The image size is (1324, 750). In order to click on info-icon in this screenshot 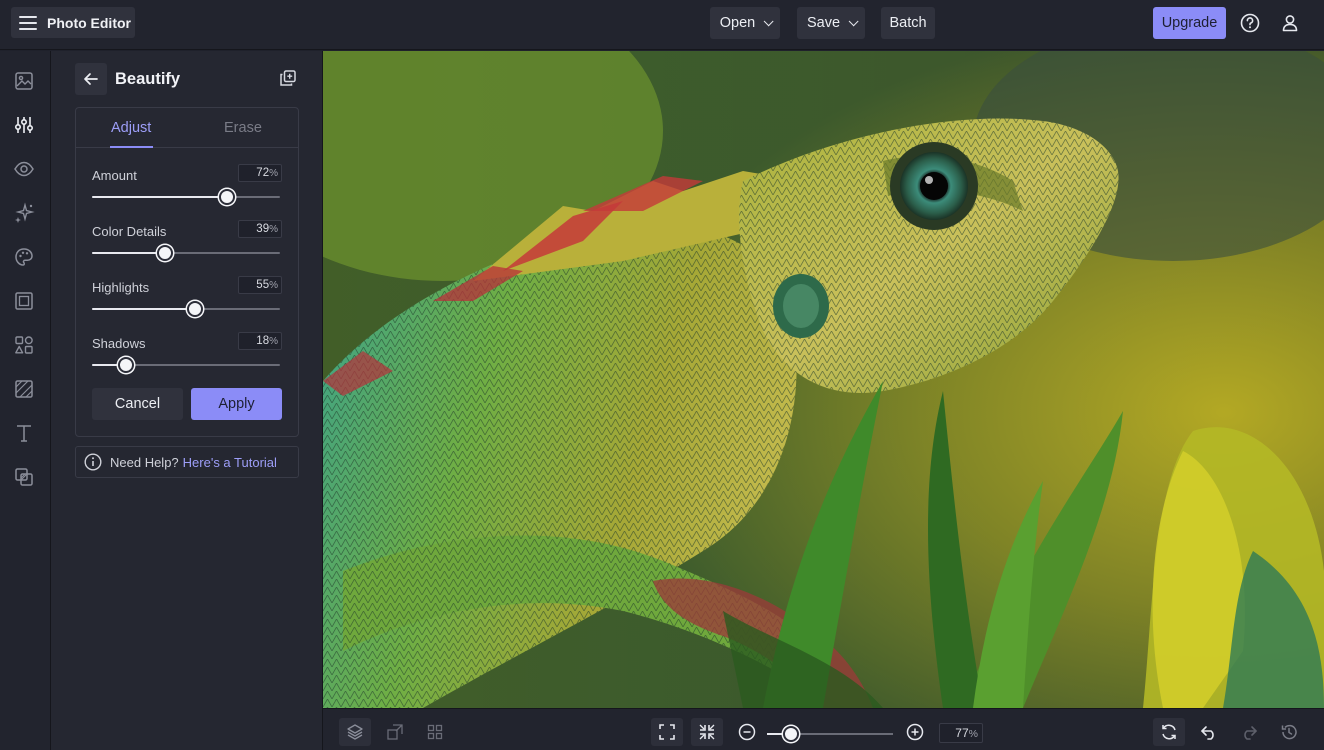, I will do `click(93, 462)`.